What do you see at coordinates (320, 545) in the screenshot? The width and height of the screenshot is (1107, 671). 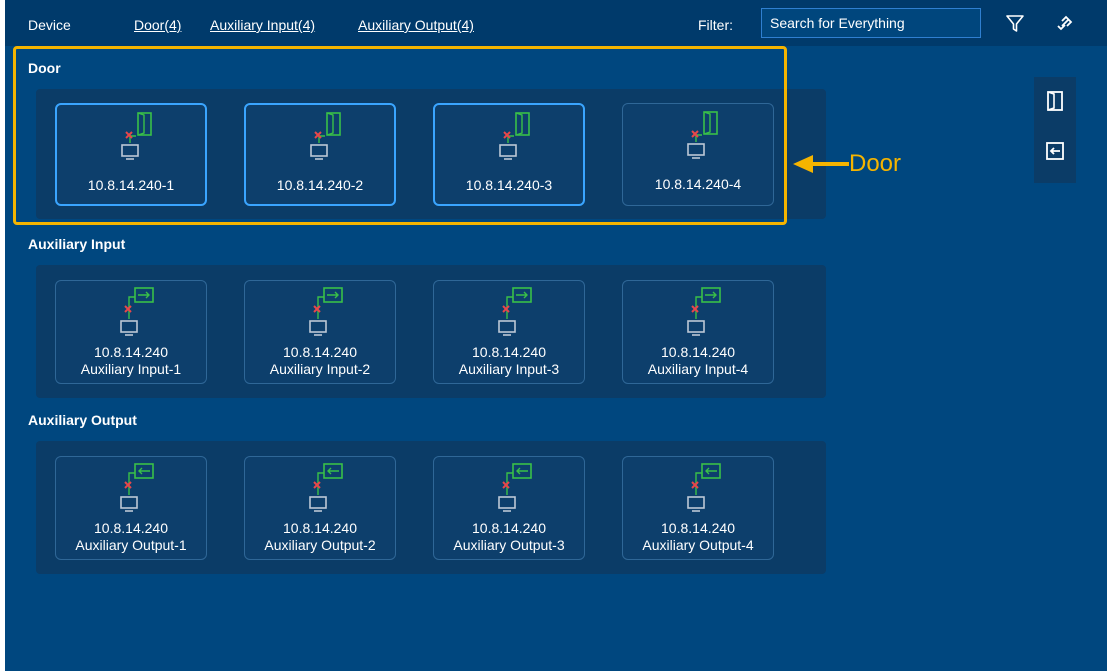 I see `auxiliary-output-name: Auxiliary Output-2` at bounding box center [320, 545].